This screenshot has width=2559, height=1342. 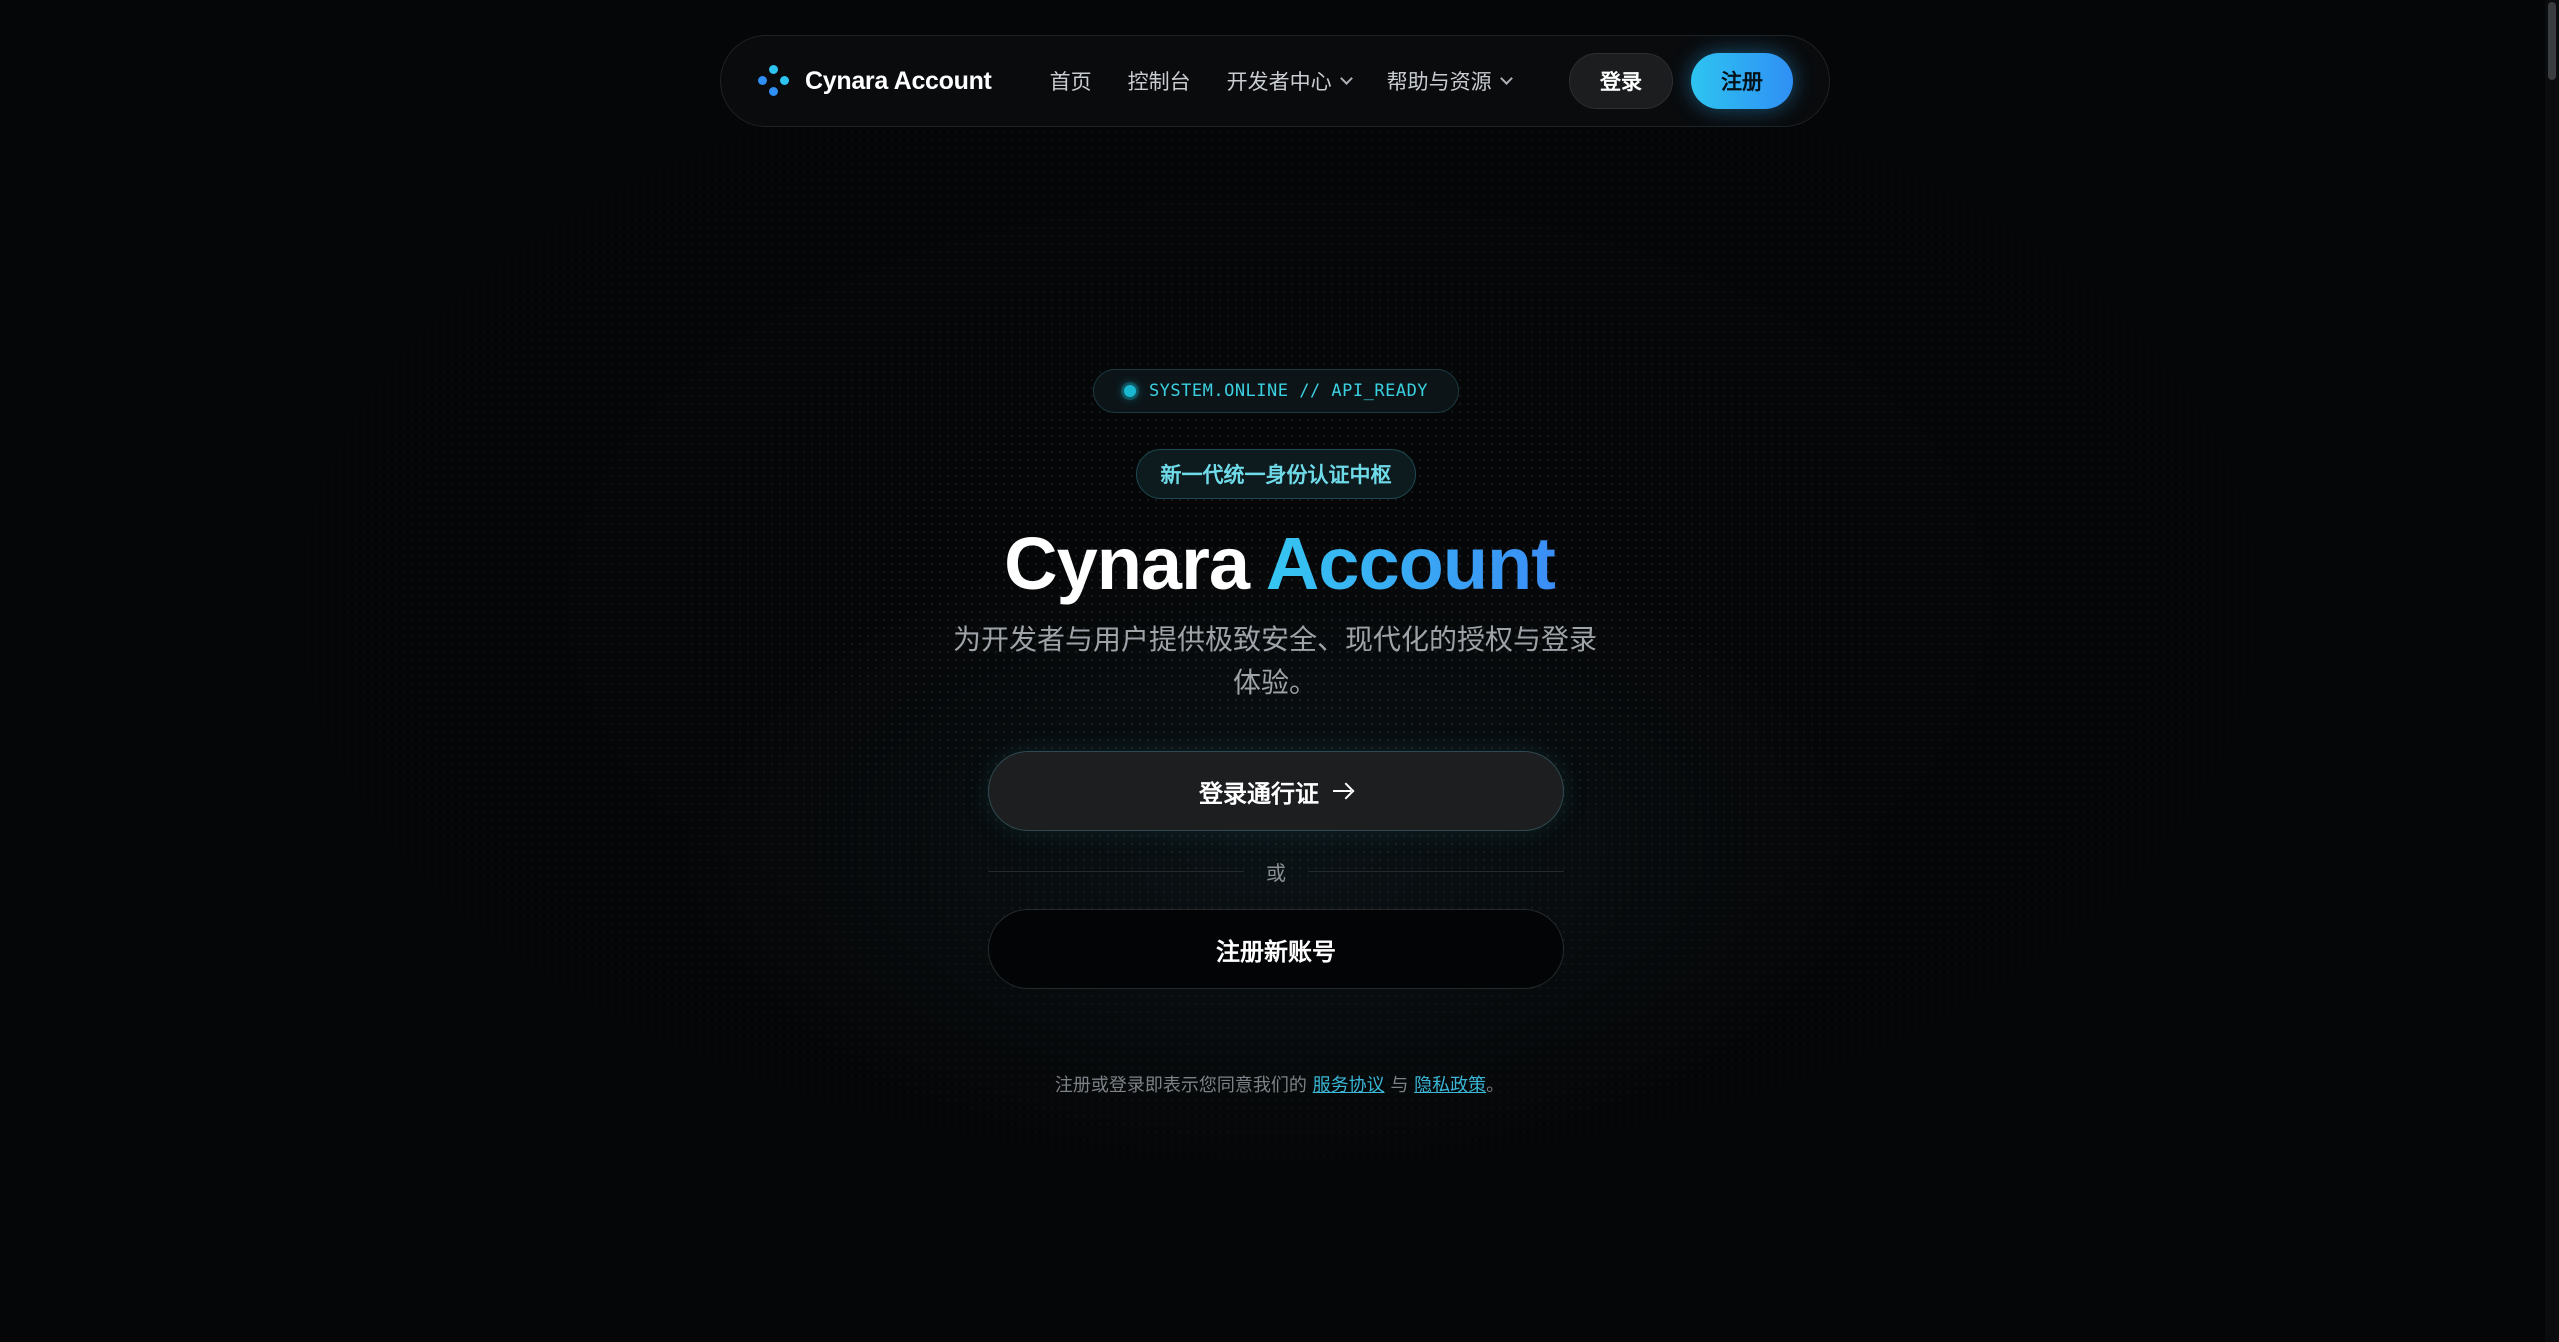 I want to click on brand-title: Cynara Account, so click(x=898, y=80).